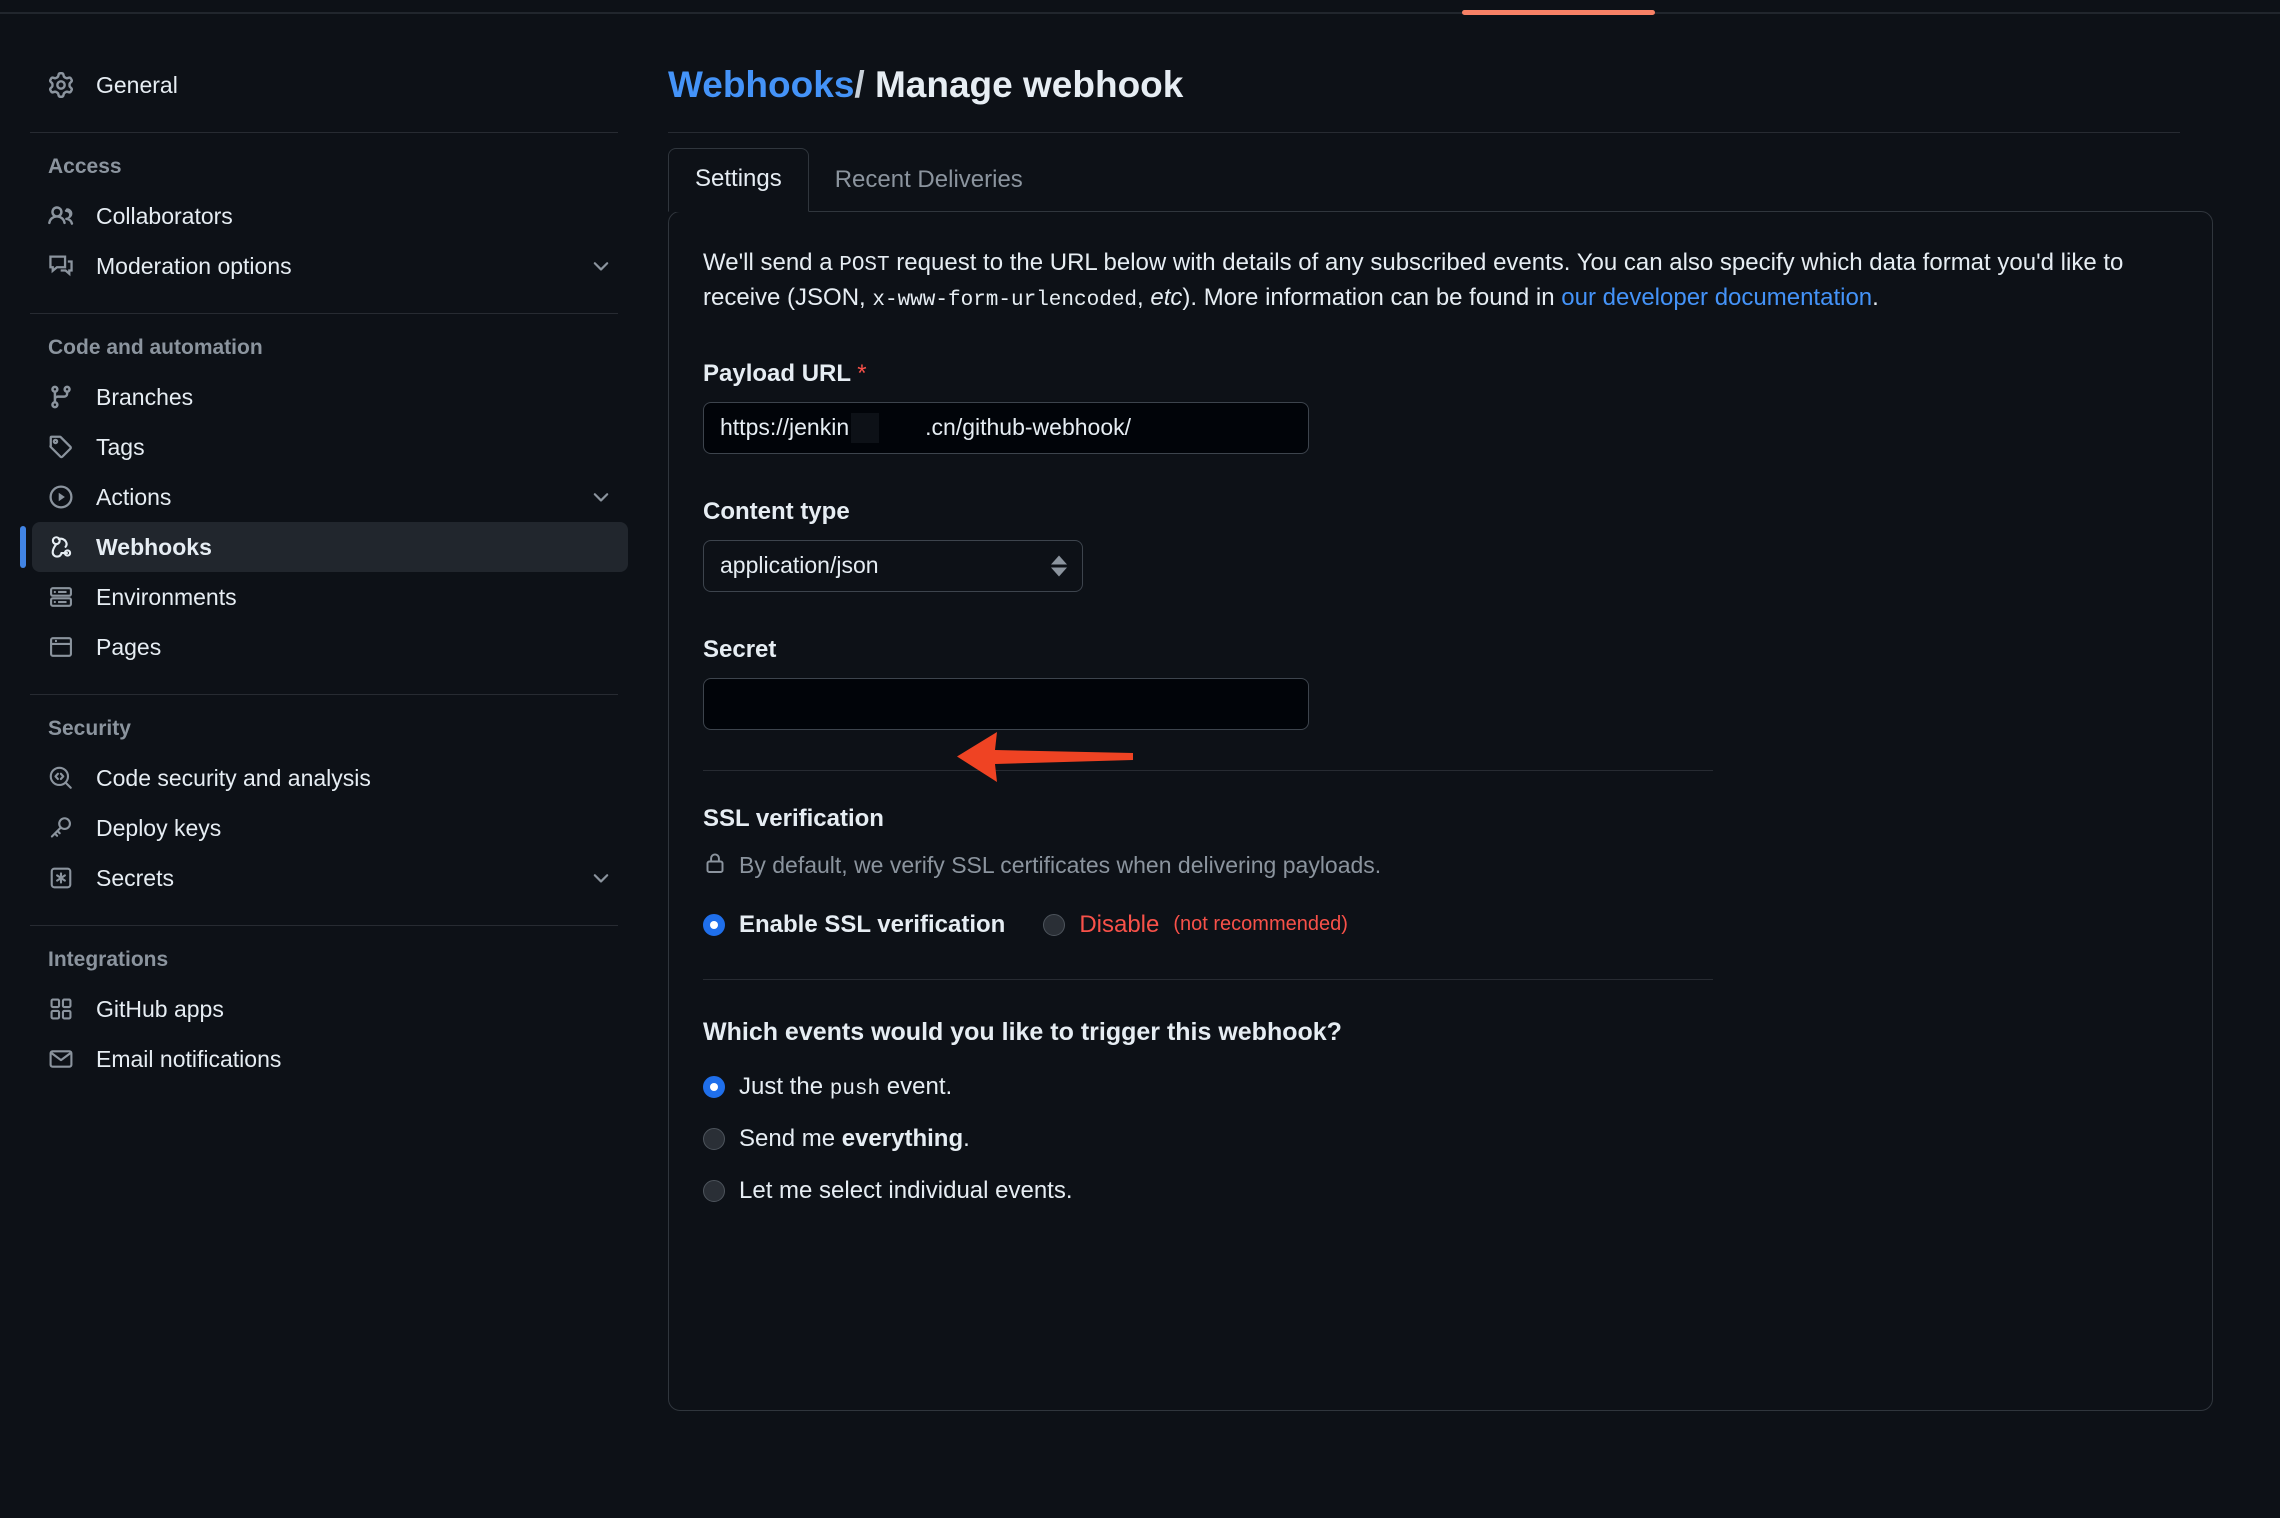  I want to click on key-icon, so click(61, 828).